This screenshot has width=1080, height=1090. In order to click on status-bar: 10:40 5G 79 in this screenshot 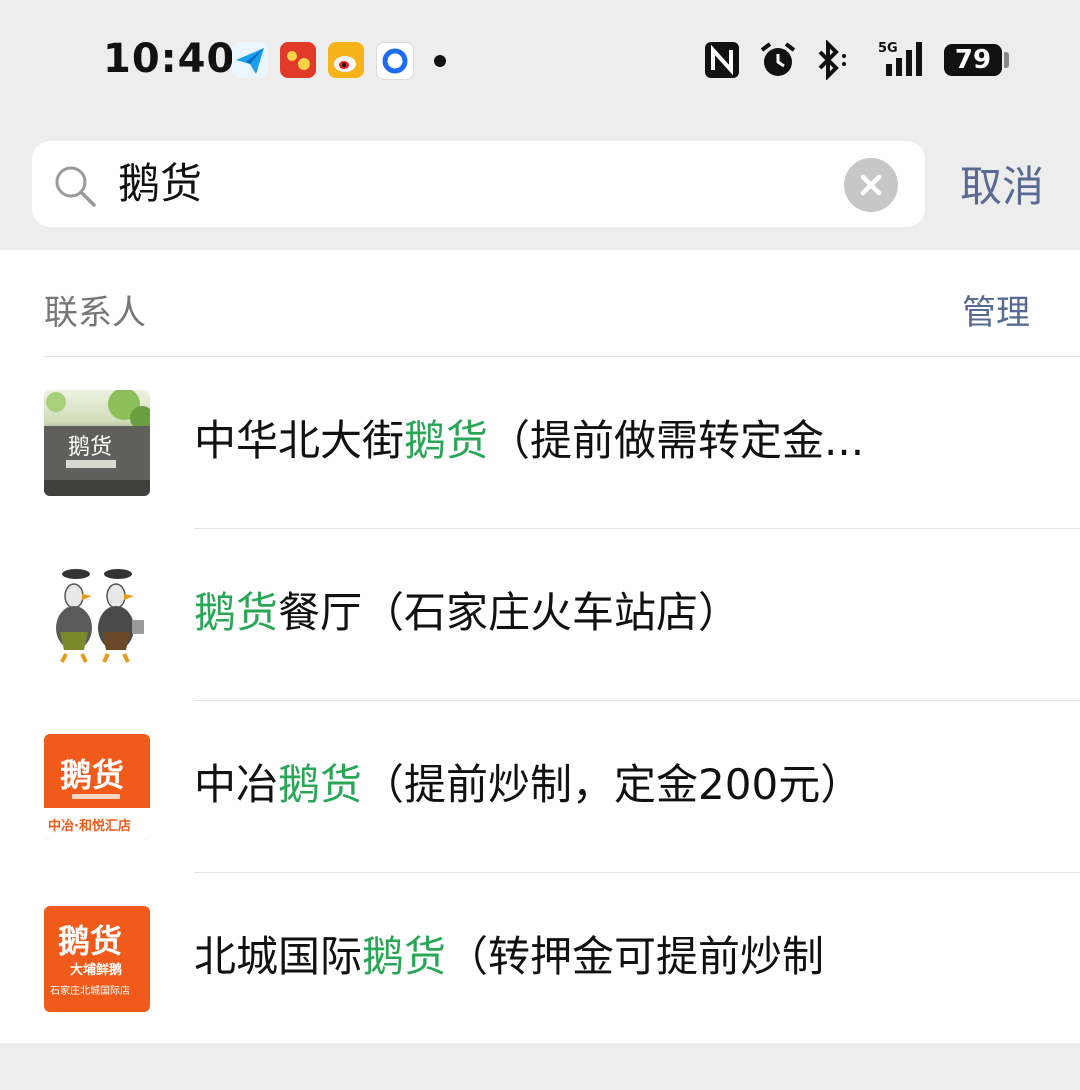, I will do `click(540, 60)`.